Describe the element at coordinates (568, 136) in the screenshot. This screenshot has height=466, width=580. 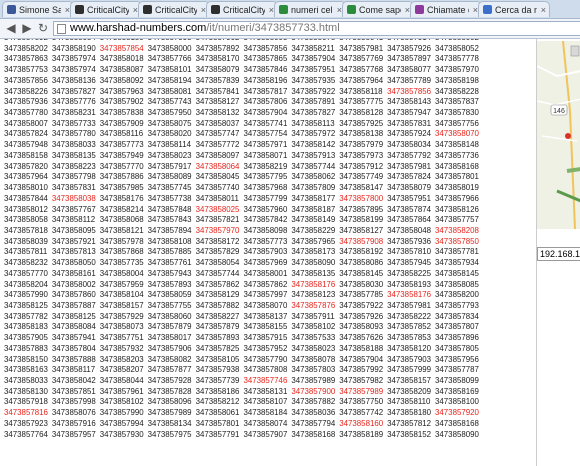
I see `map-pin-icon` at that location.